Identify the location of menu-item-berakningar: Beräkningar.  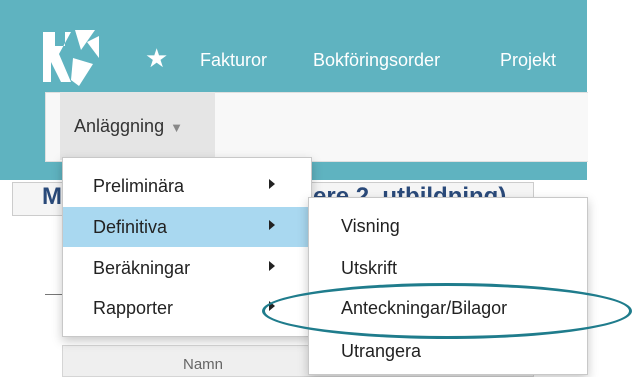
(187, 268).